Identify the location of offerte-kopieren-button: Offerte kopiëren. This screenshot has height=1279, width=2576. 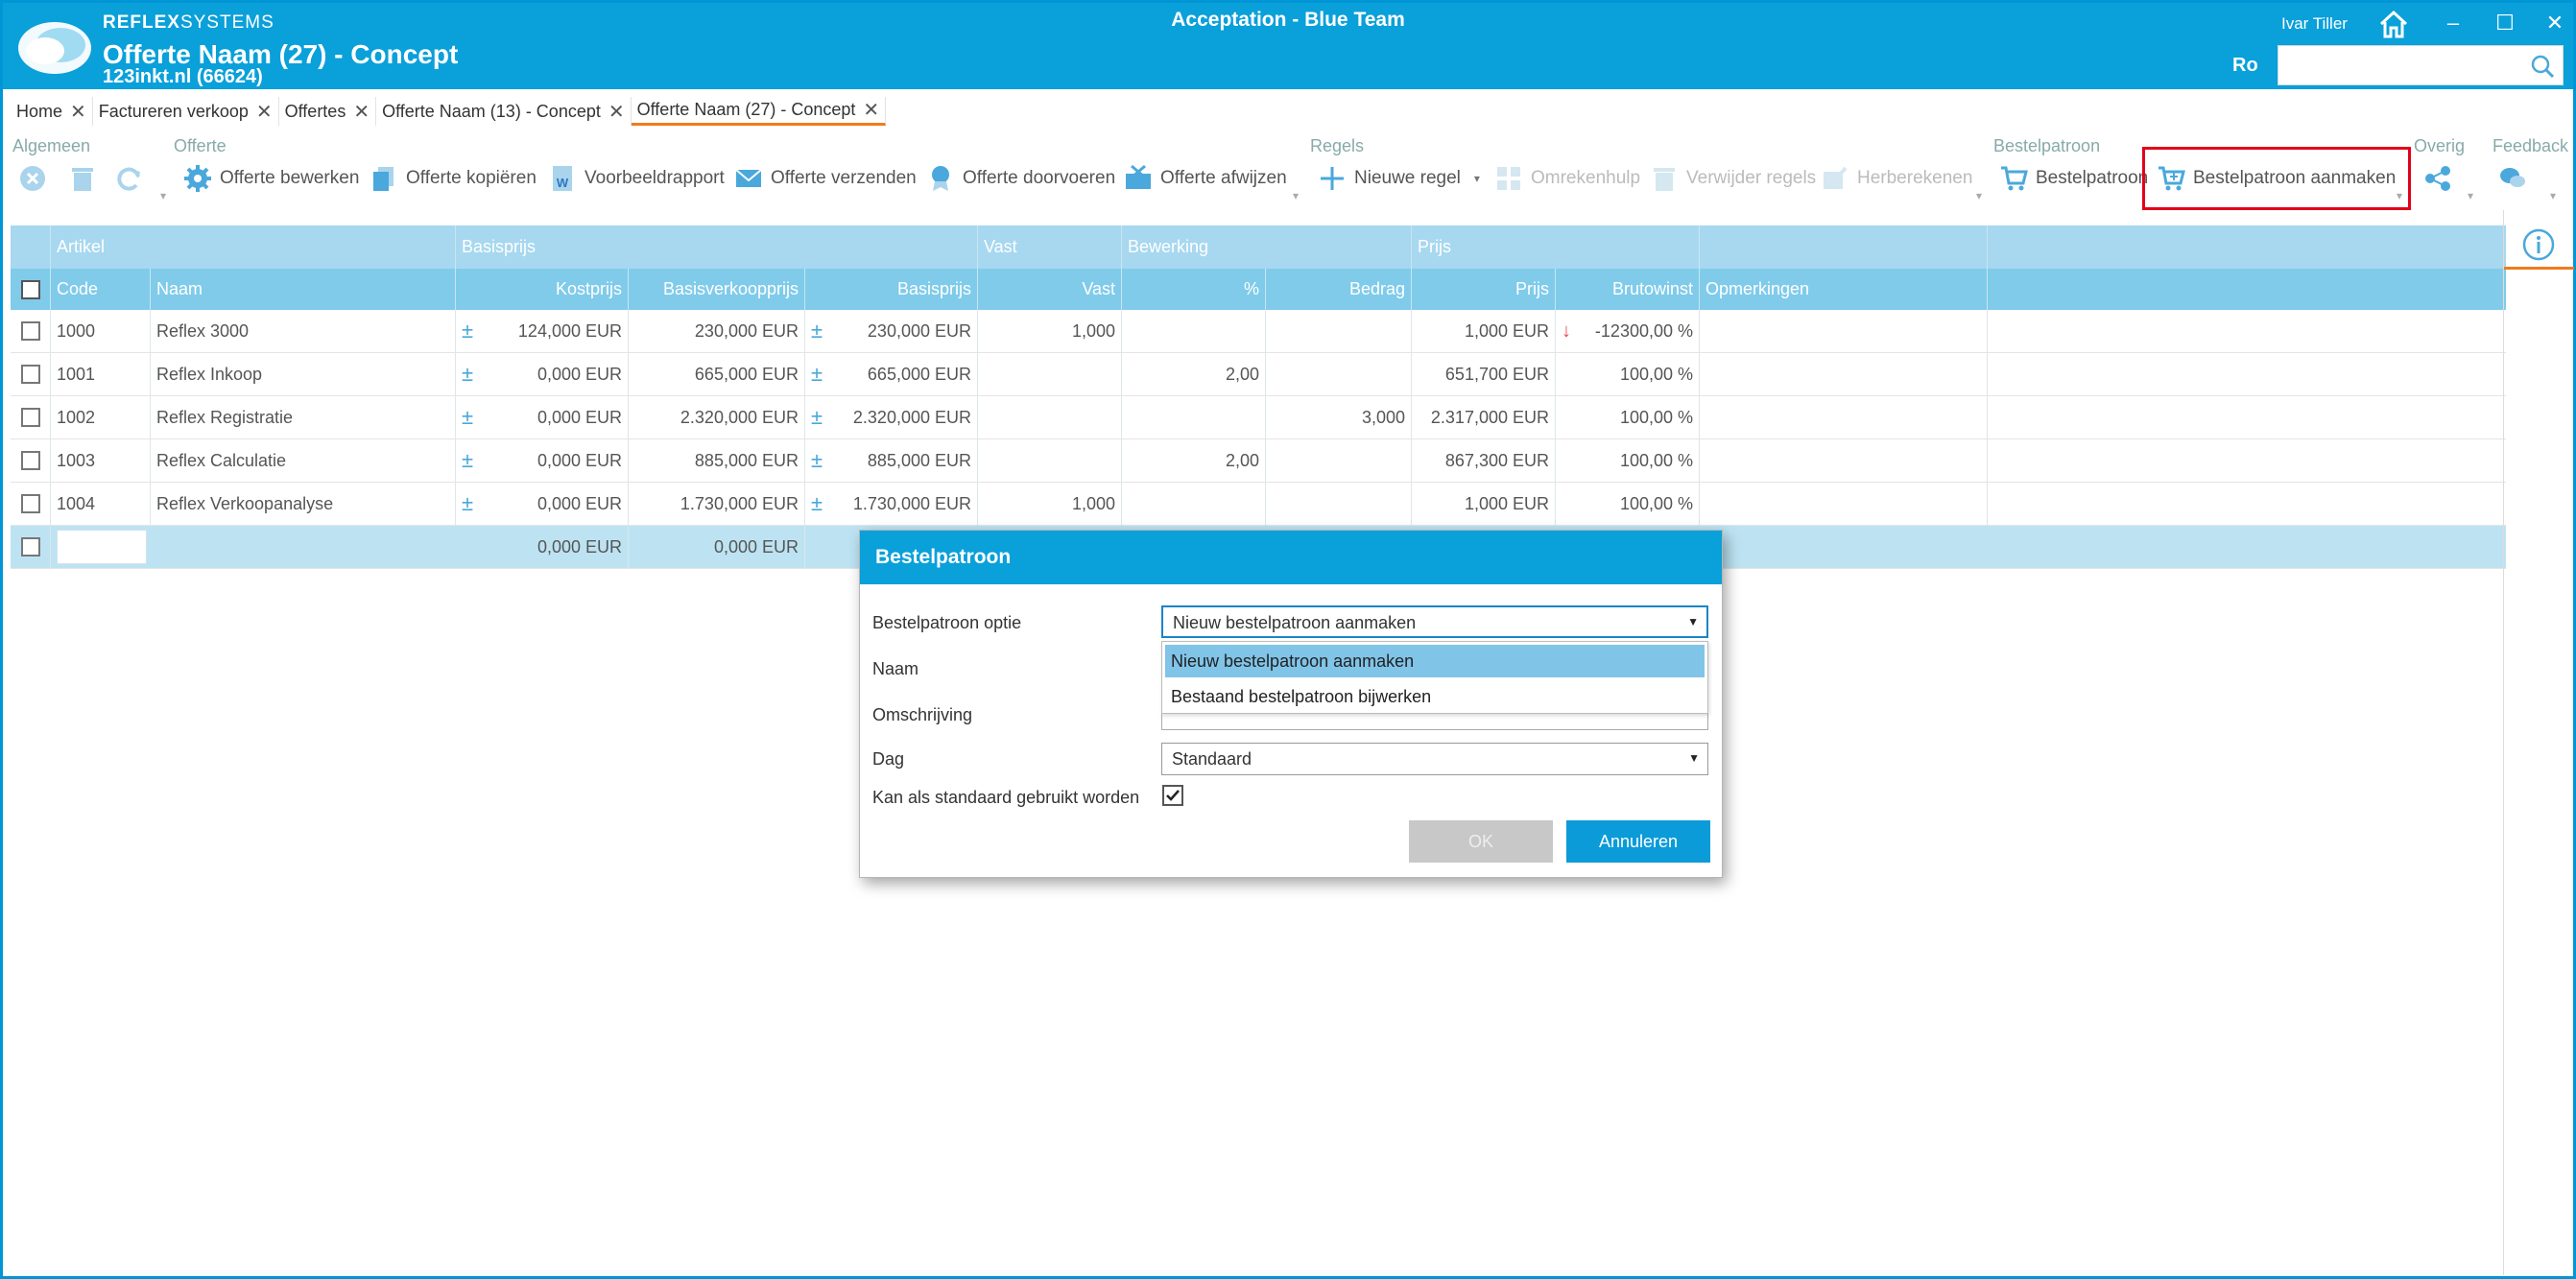
(453, 178).